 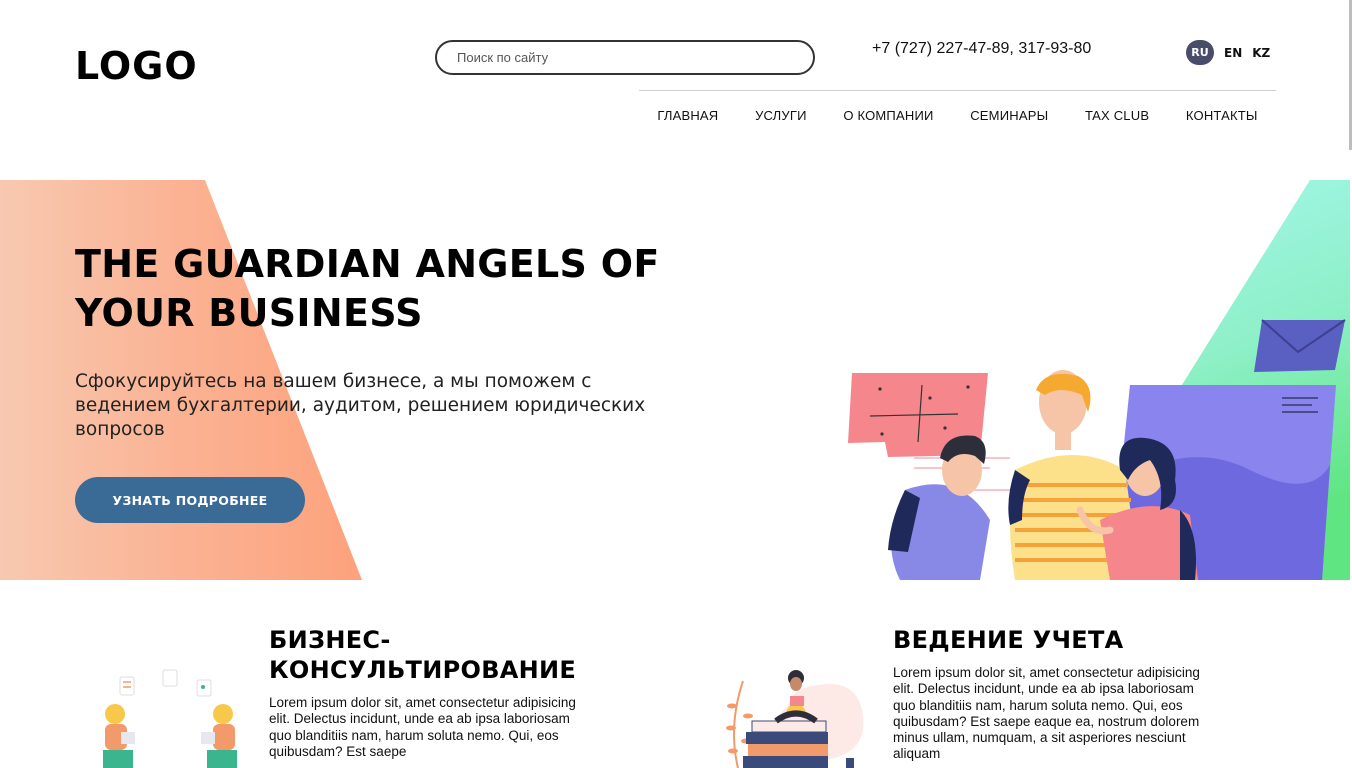 What do you see at coordinates (1008, 640) in the screenshot?
I see `service-title: ВЕДЕНИЕ УЧЕТА` at bounding box center [1008, 640].